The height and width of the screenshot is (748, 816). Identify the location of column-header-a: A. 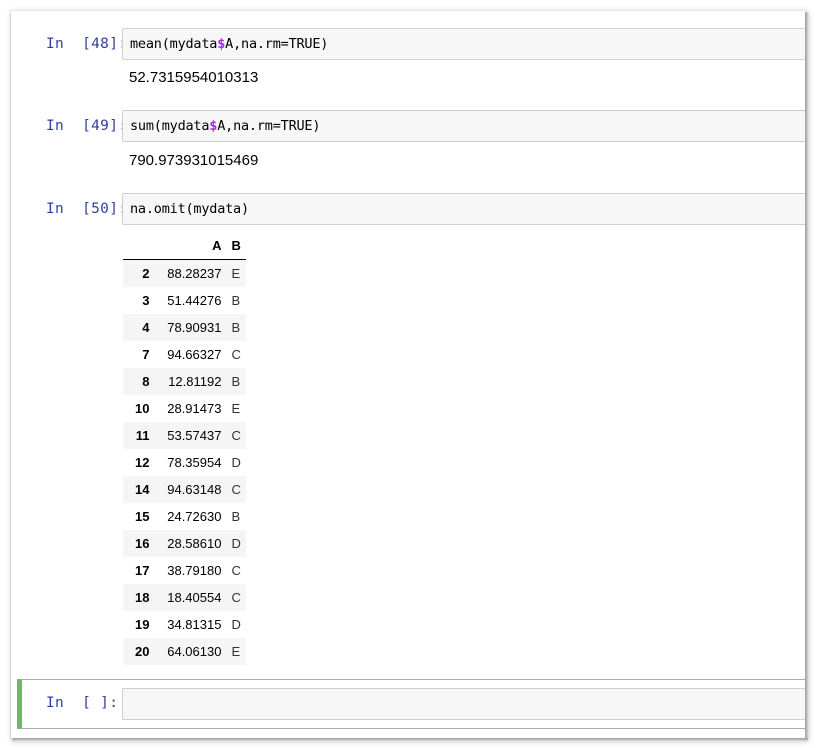
(190, 246).